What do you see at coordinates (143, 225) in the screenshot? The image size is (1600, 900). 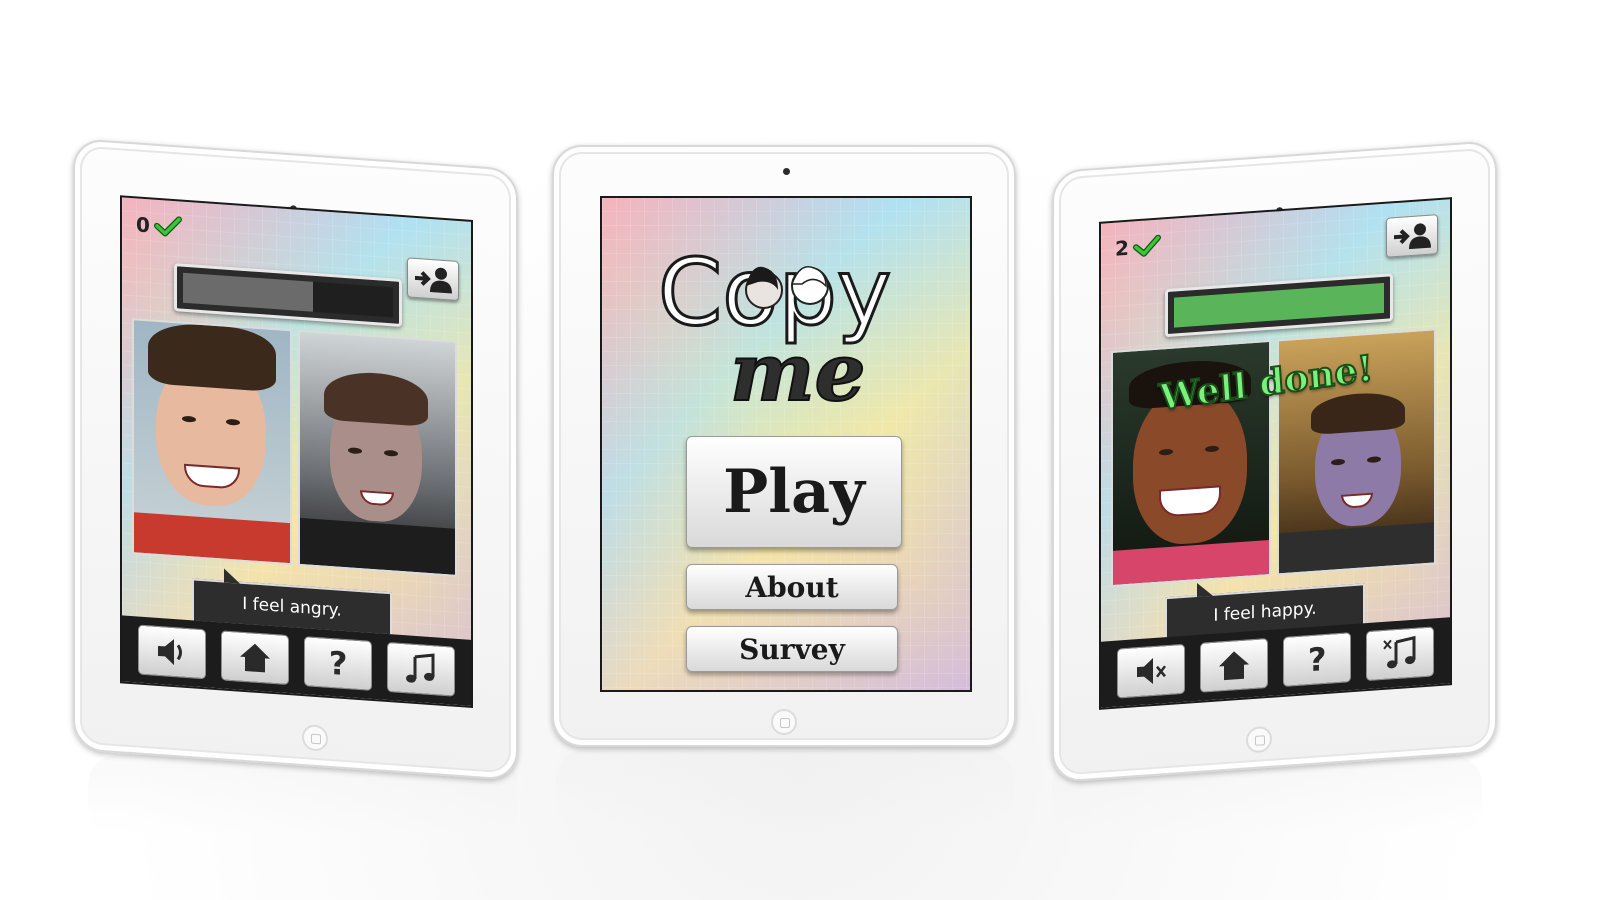 I see `score-value: 0` at bounding box center [143, 225].